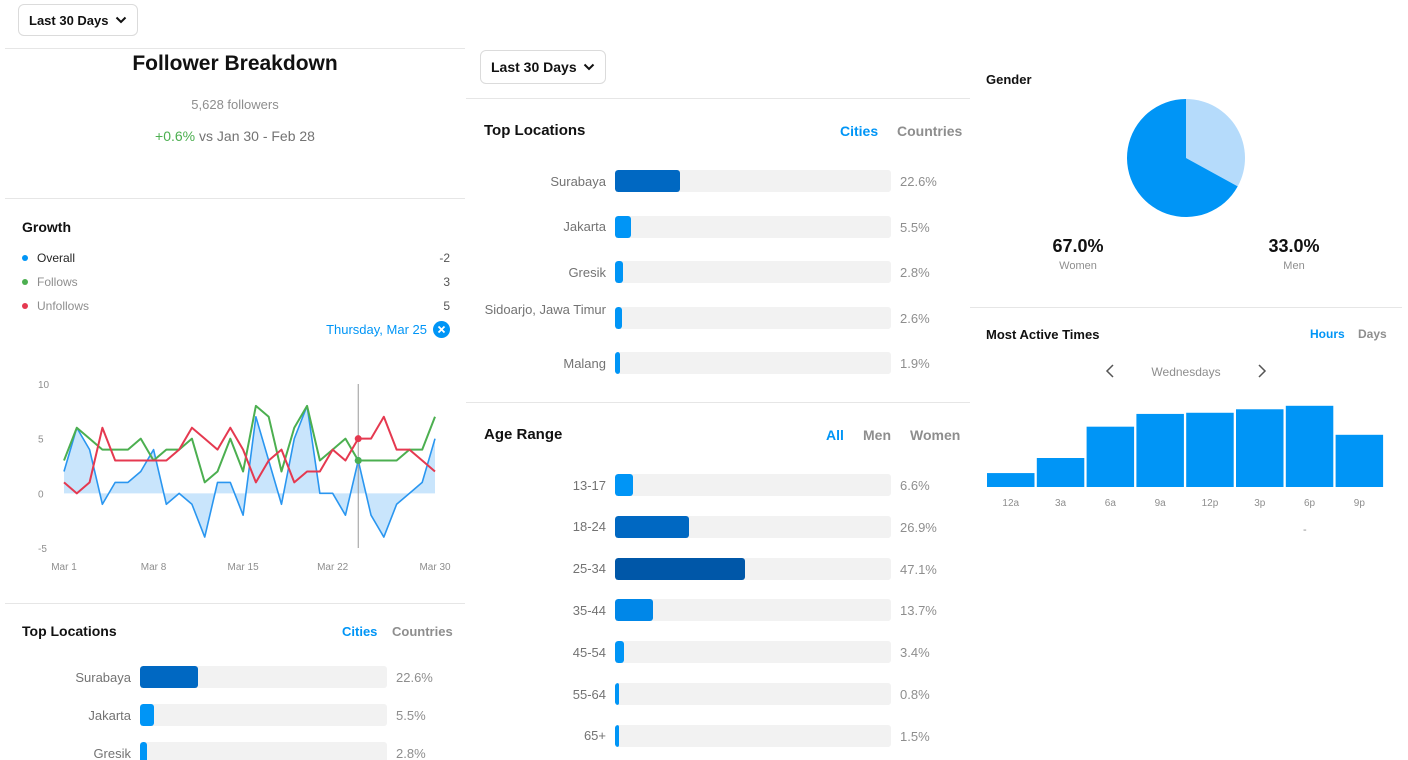 This screenshot has width=1408, height=760. I want to click on chevron-left-icon, so click(1110, 371).